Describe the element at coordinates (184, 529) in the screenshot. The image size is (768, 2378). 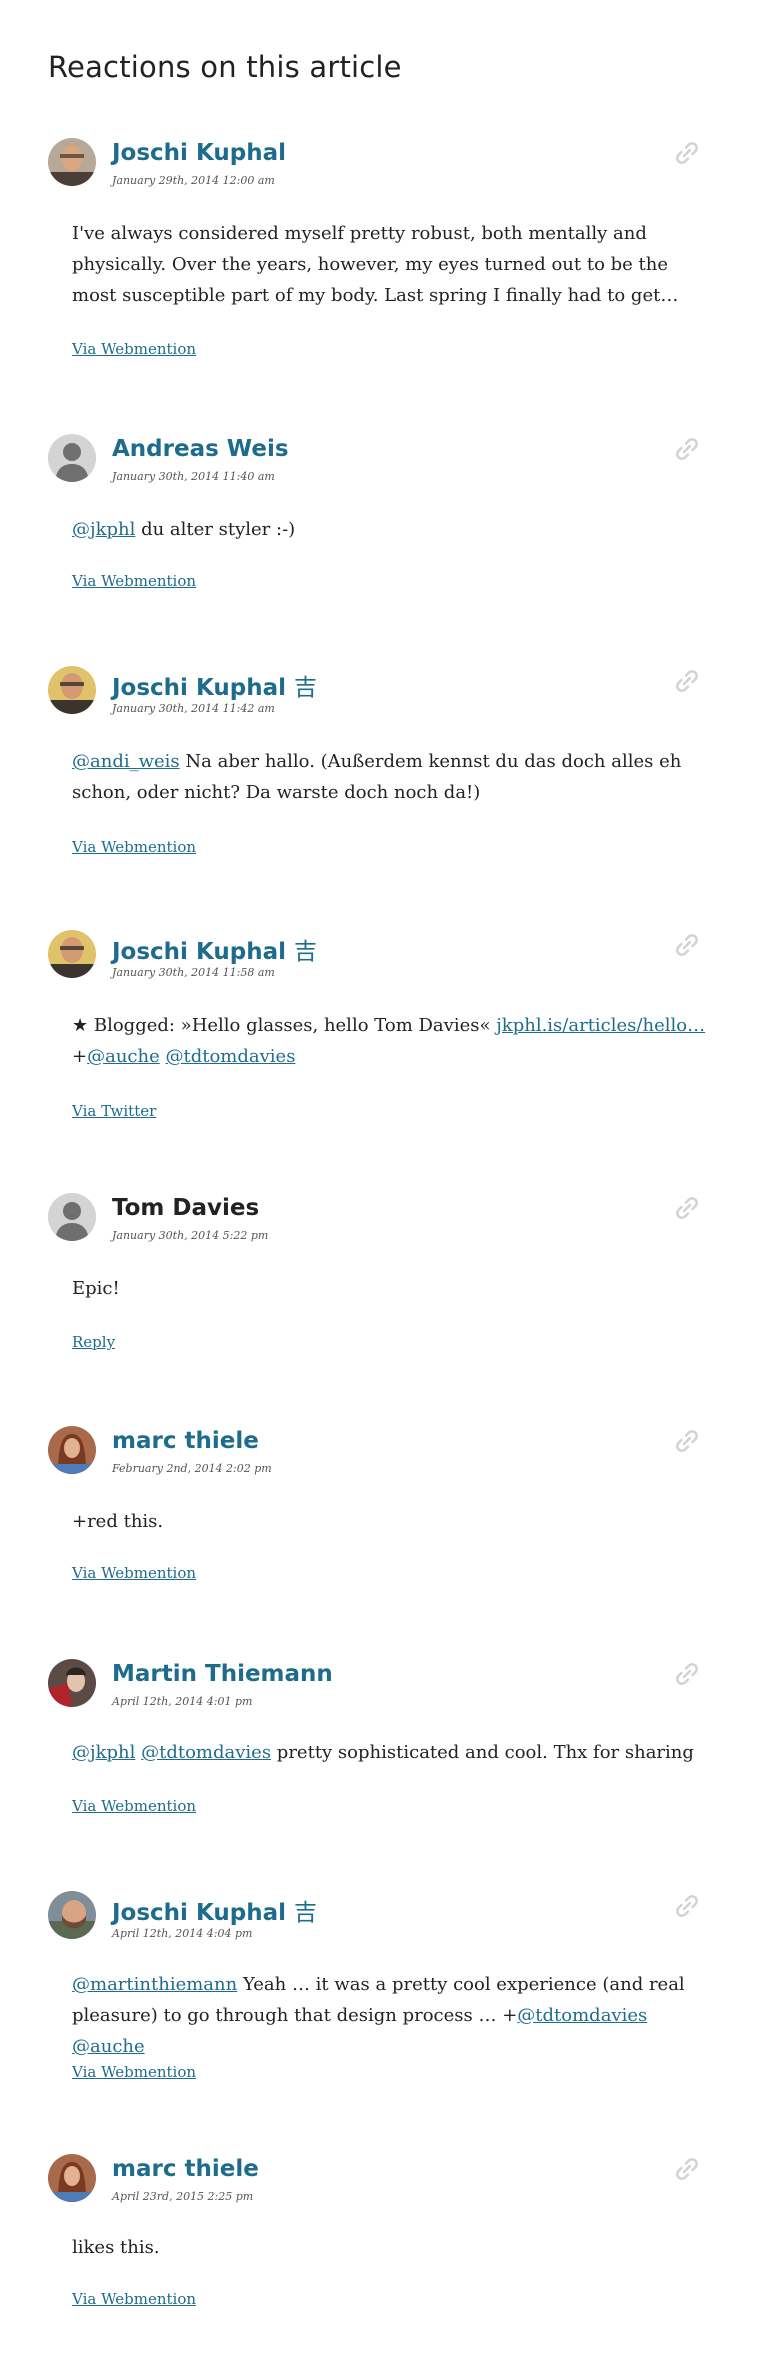
I see `reaction-text: @jkphl du alter styler :-)` at that location.